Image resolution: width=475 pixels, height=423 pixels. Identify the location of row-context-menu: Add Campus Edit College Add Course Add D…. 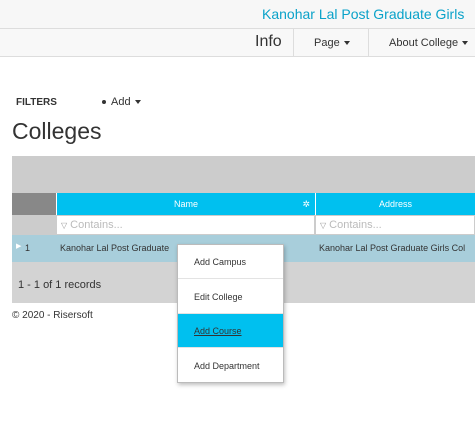
(230, 313).